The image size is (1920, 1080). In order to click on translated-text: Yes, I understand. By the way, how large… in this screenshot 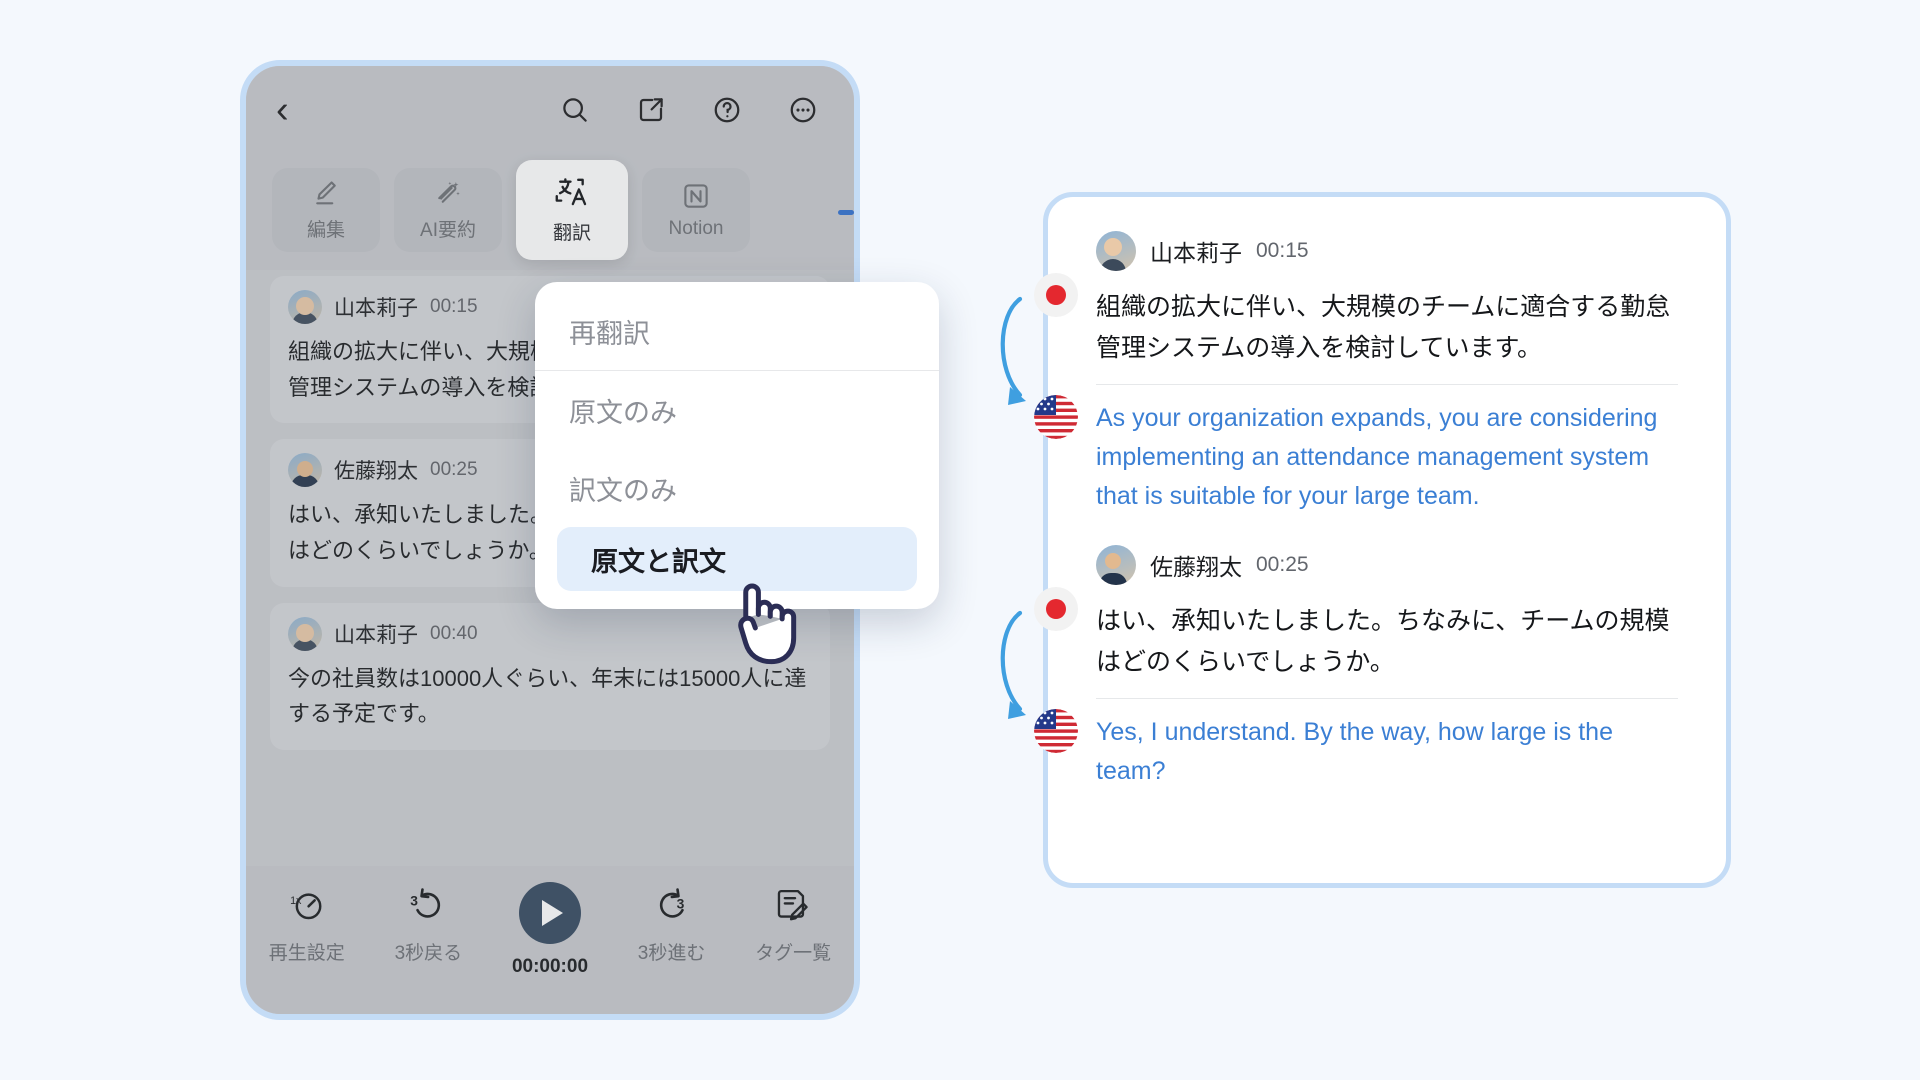, I will do `click(1354, 751)`.